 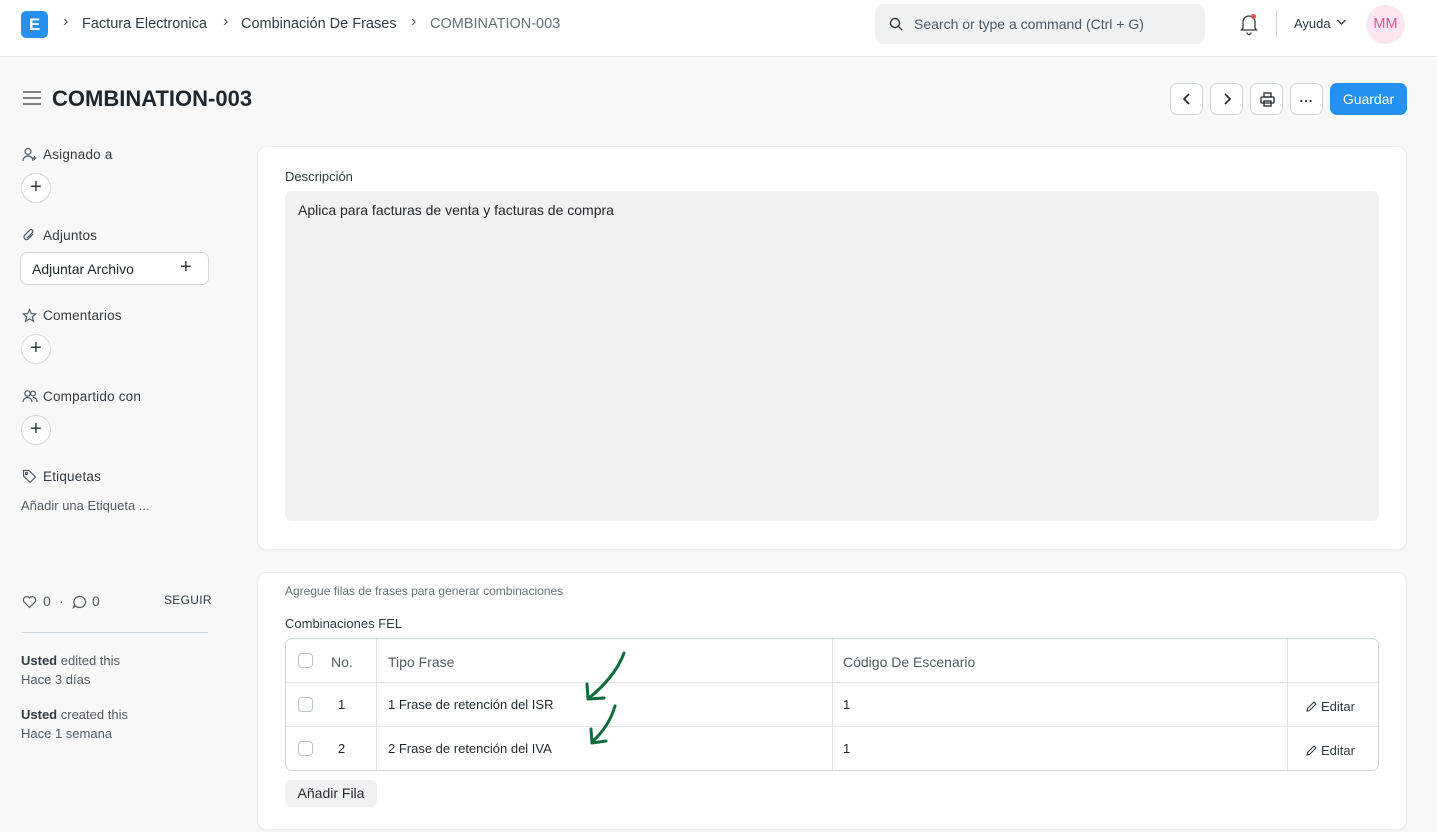 I want to click on user-plus-icon, so click(x=29, y=154).